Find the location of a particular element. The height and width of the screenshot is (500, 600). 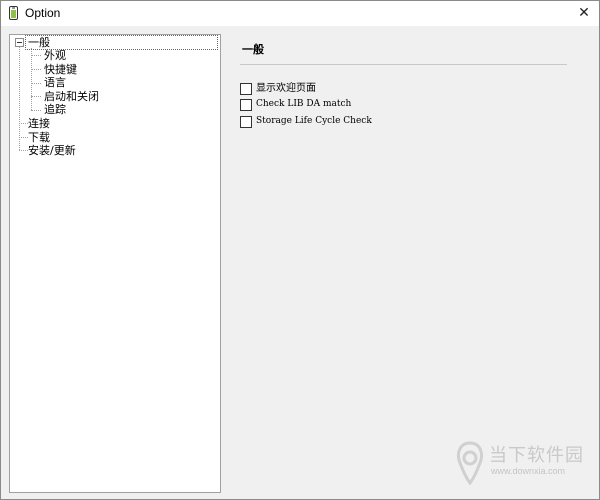

tree-item-label: 一般 is located at coordinates (39, 42).